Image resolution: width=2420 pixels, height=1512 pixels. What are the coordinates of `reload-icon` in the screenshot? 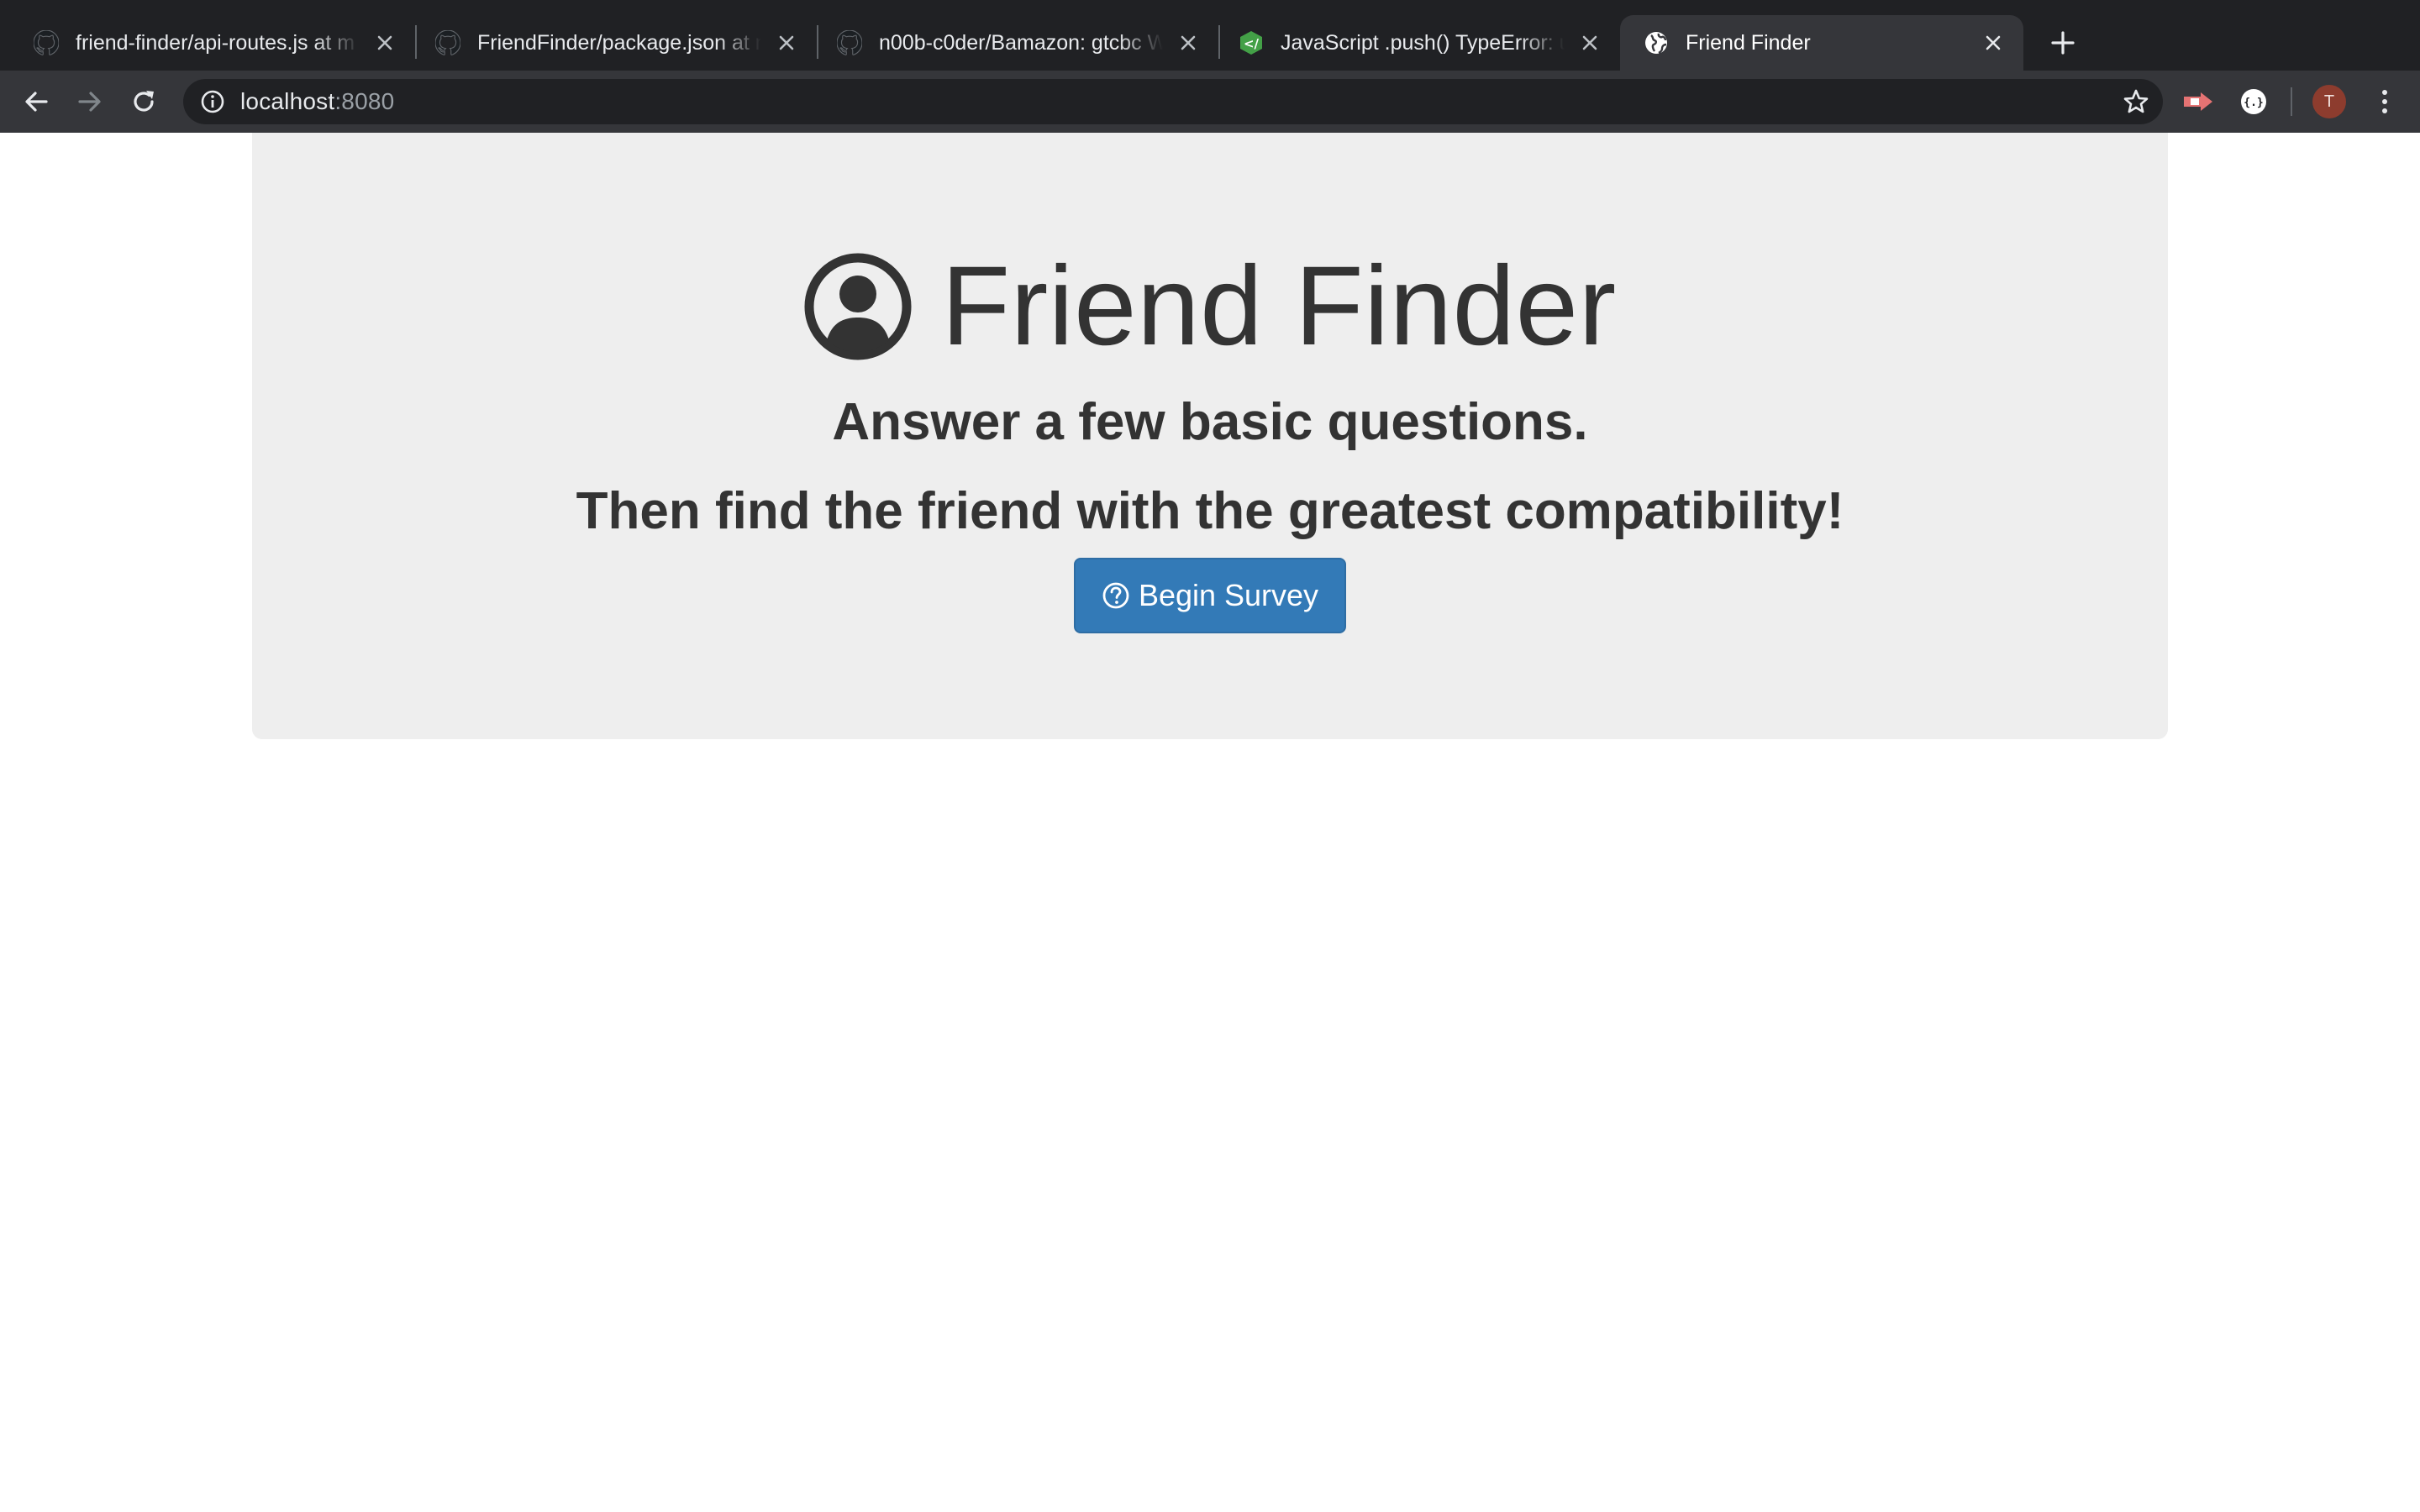 It's located at (143, 101).